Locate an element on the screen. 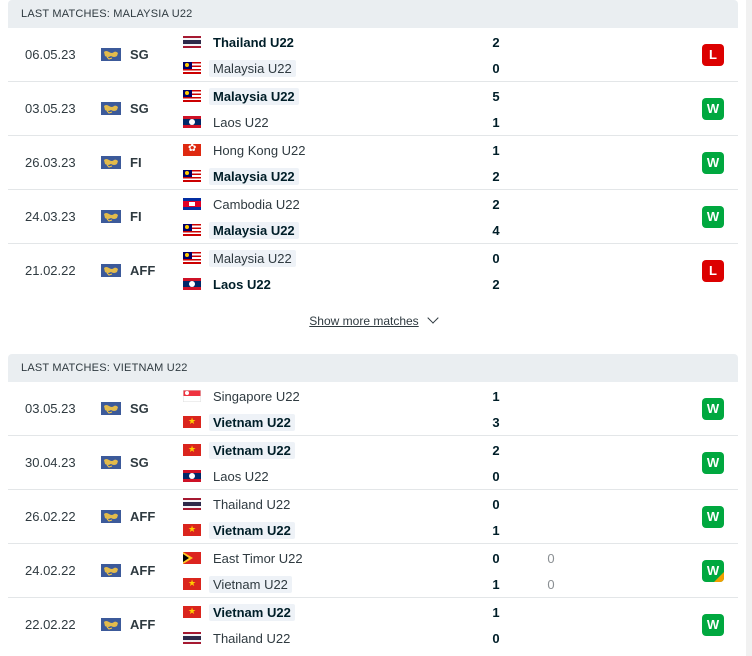 This screenshot has width=752, height=656. tl-flag-icon is located at coordinates (192, 558).